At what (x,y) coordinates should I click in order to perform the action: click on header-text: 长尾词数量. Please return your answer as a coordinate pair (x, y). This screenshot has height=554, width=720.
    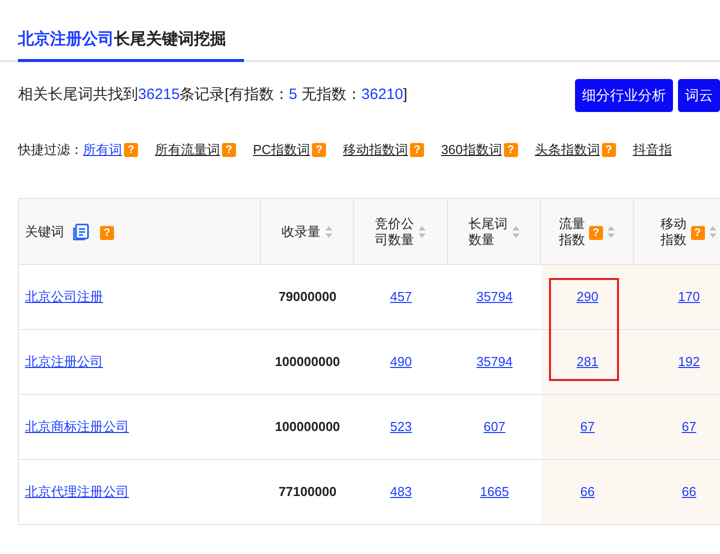
    Looking at the image, I should click on (488, 232).